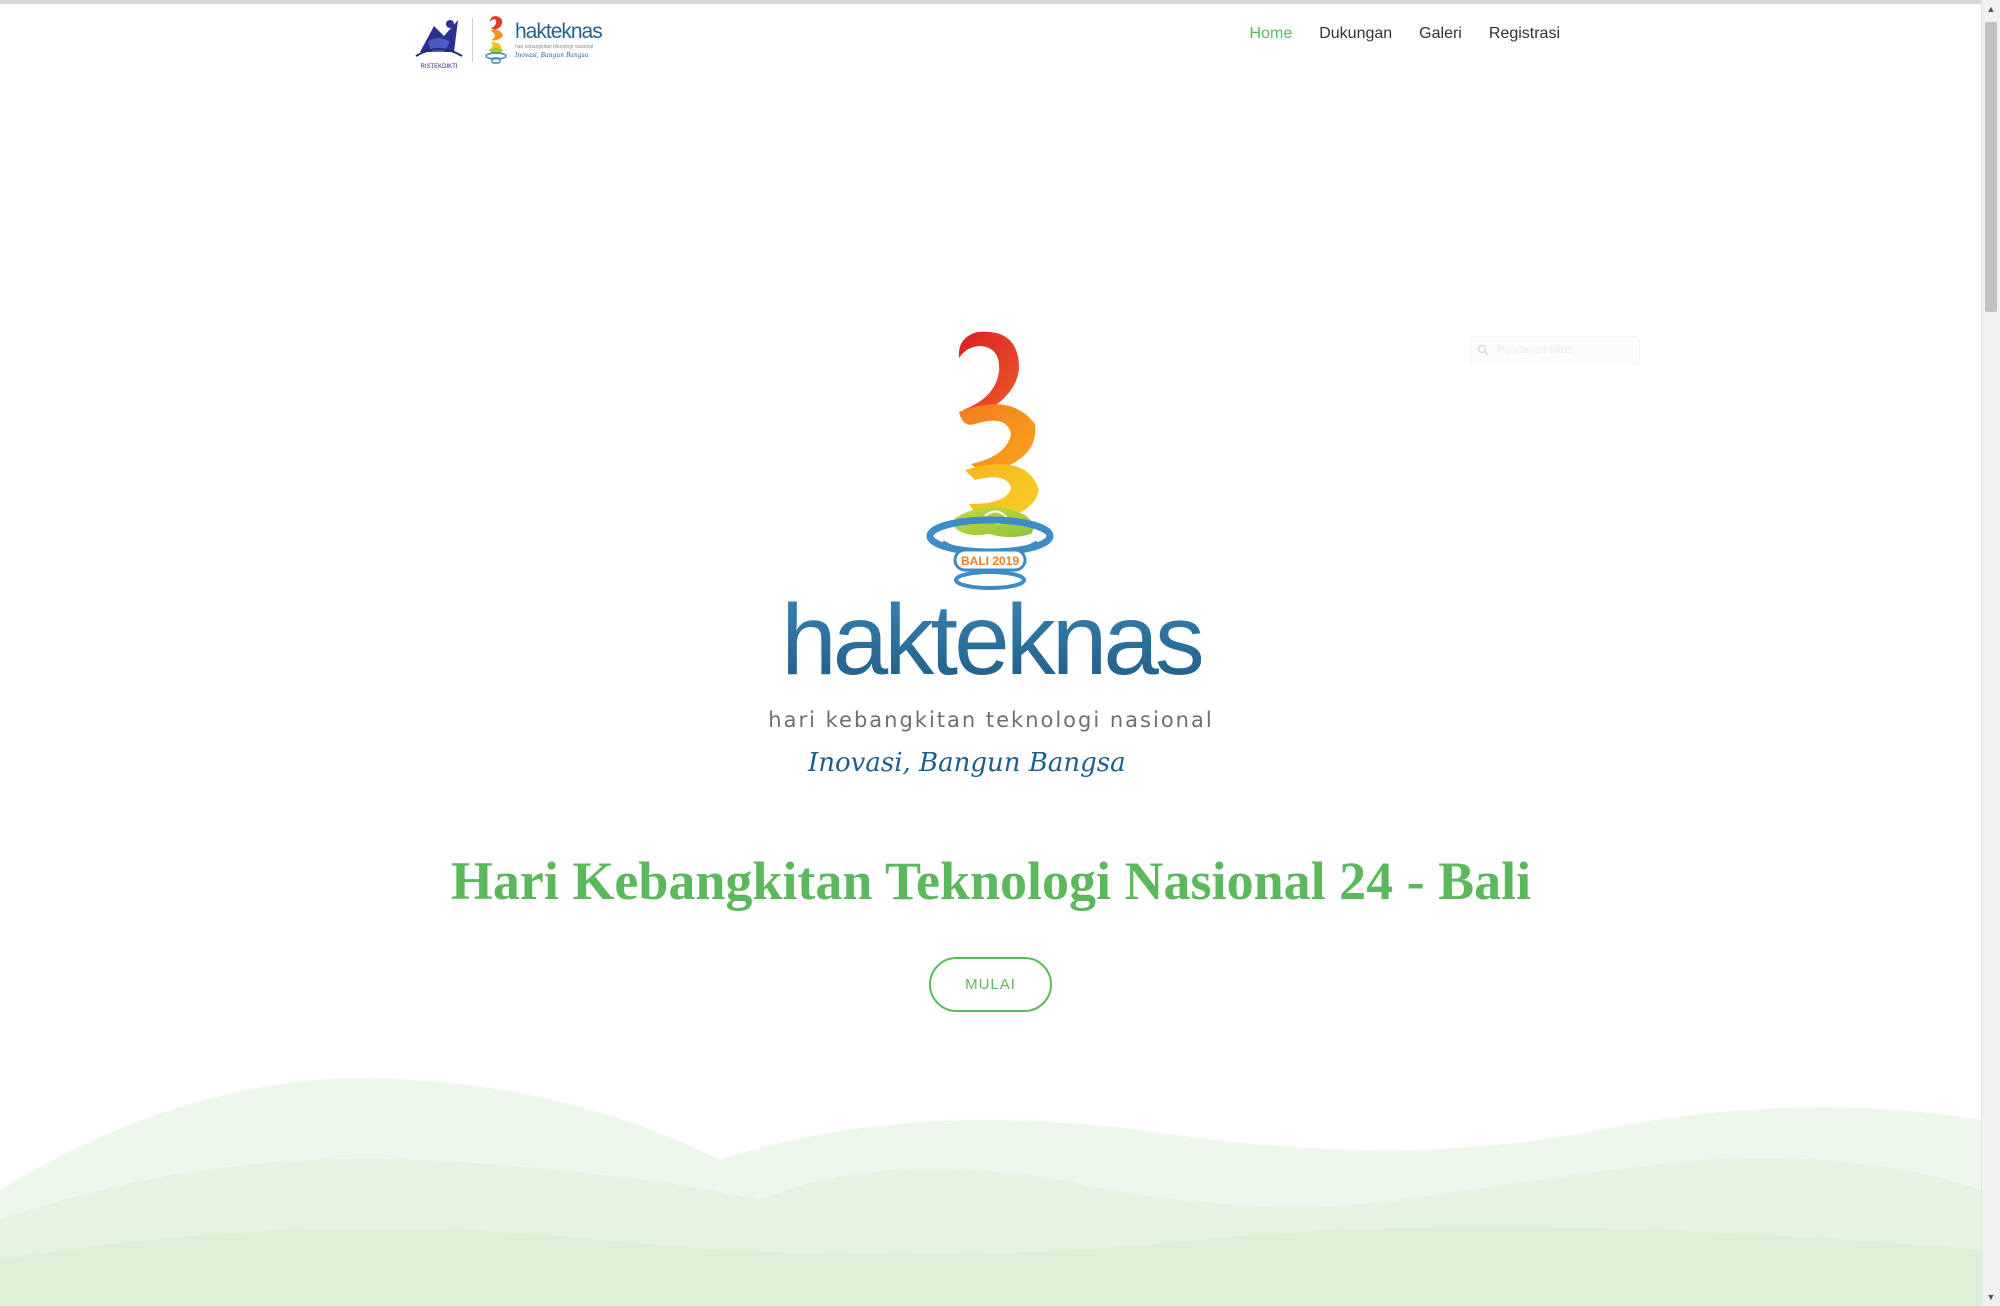 Image resolution: width=2000 pixels, height=1306 pixels. I want to click on mini-logo-tagline: Inovasi, Bangun Bangsa, so click(552, 55).